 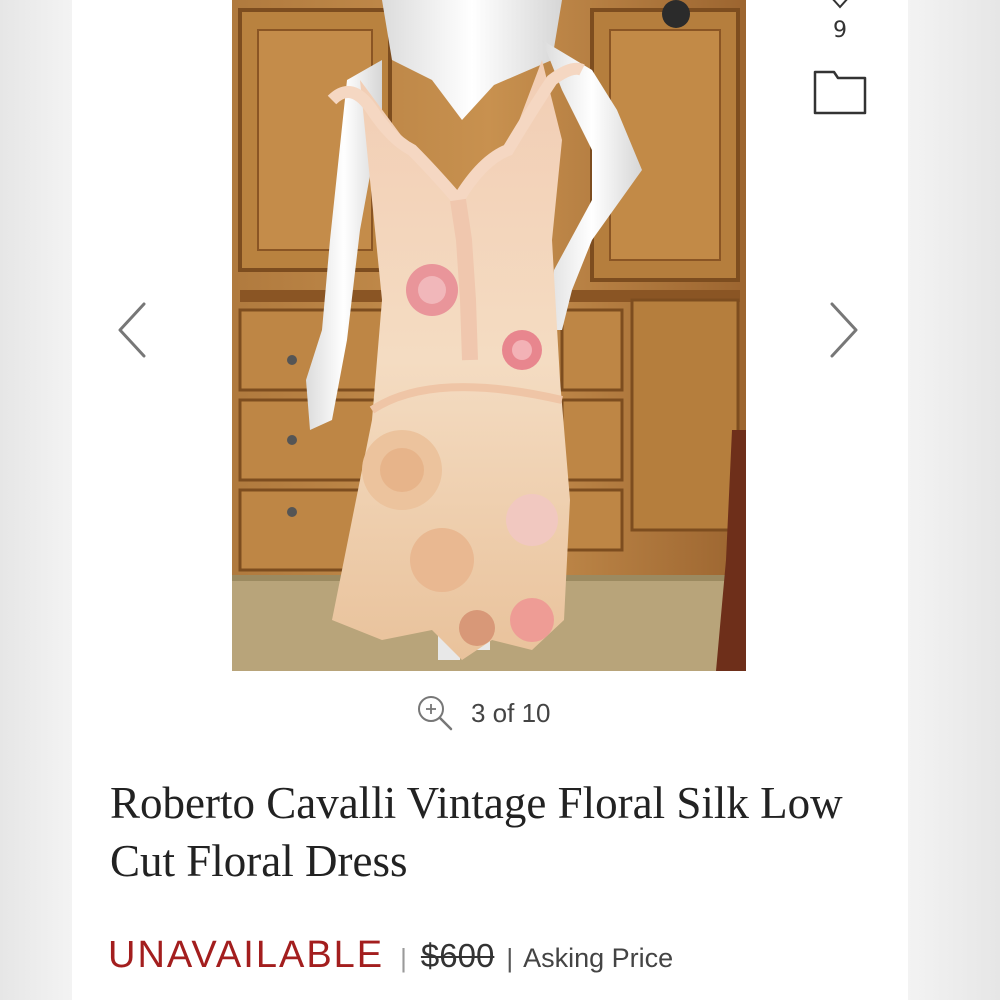 I want to click on folder-icon, so click(x=840, y=92).